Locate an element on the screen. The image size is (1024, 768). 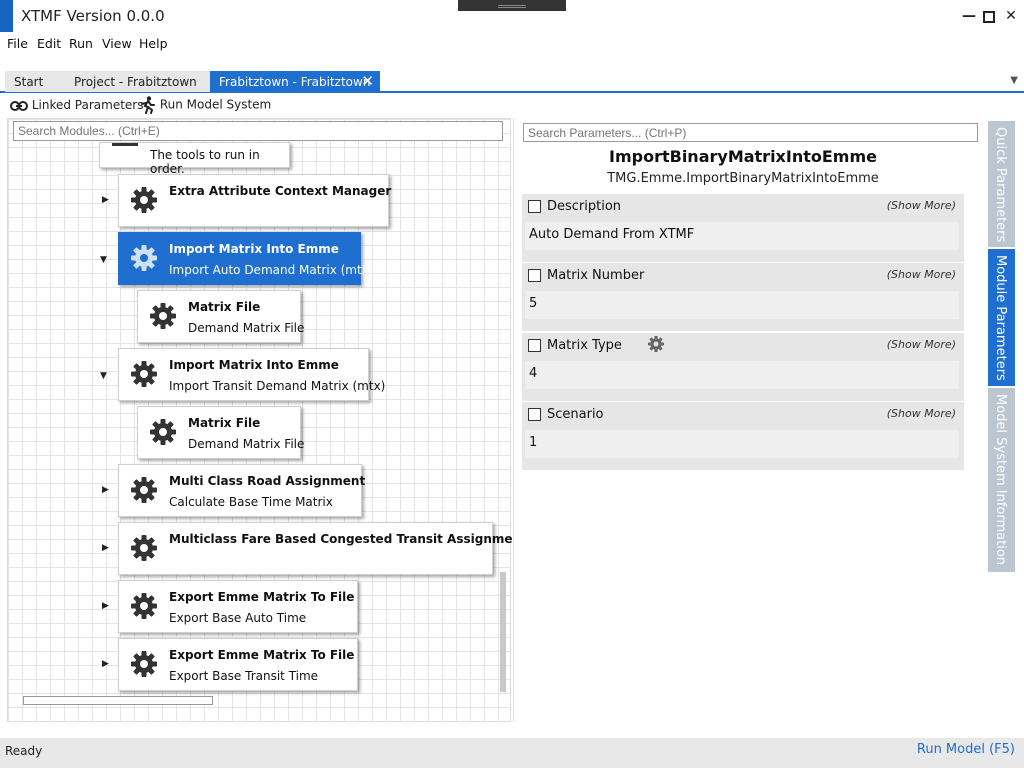
tab-label: Start is located at coordinates (29, 82).